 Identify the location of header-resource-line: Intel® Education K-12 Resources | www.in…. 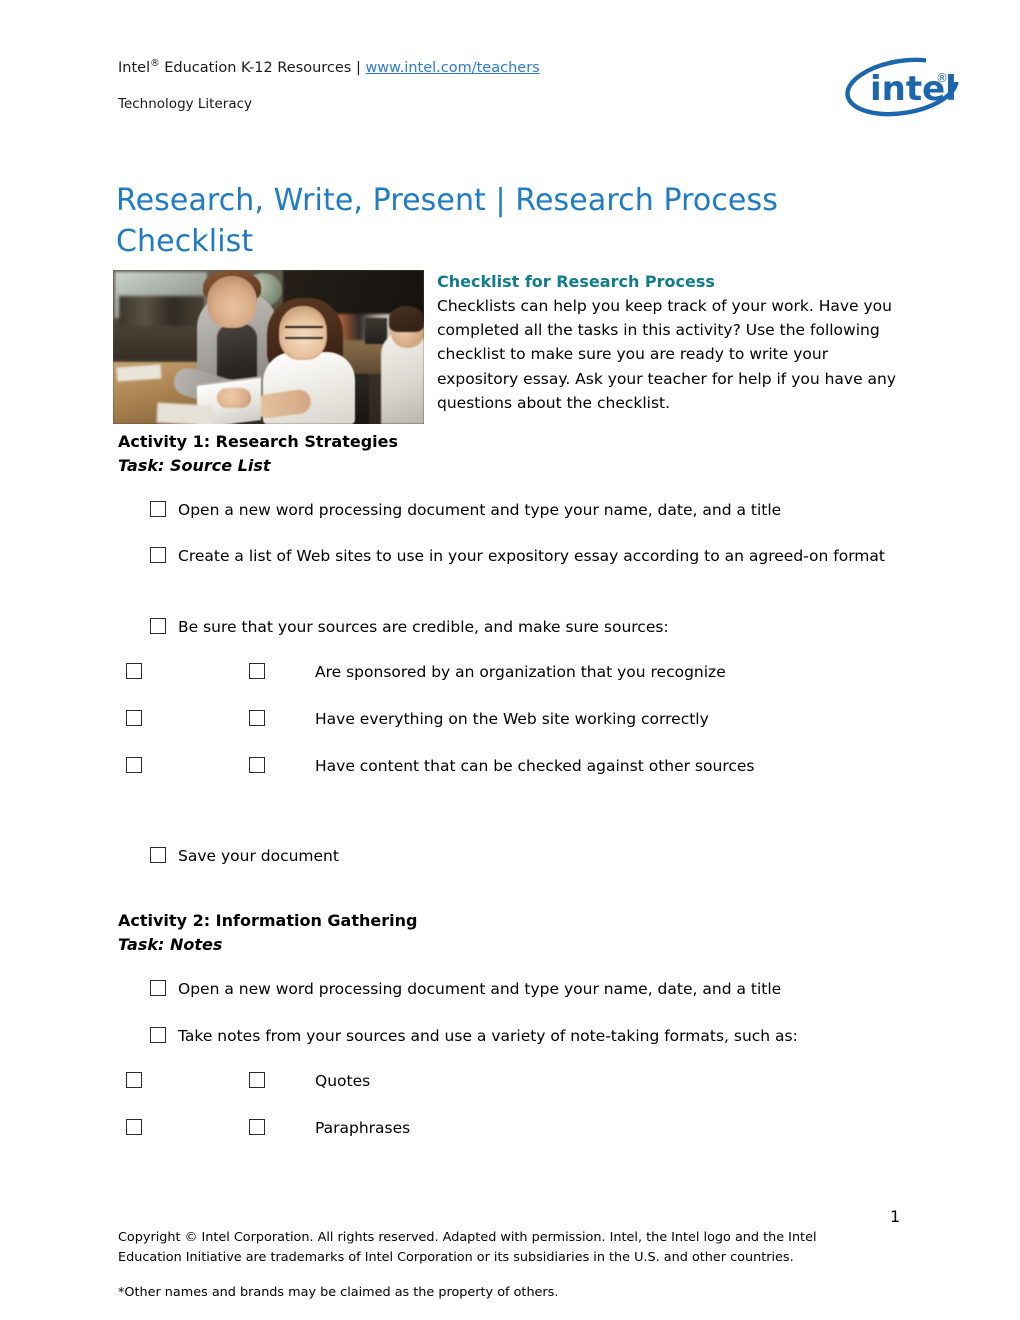
(329, 68).